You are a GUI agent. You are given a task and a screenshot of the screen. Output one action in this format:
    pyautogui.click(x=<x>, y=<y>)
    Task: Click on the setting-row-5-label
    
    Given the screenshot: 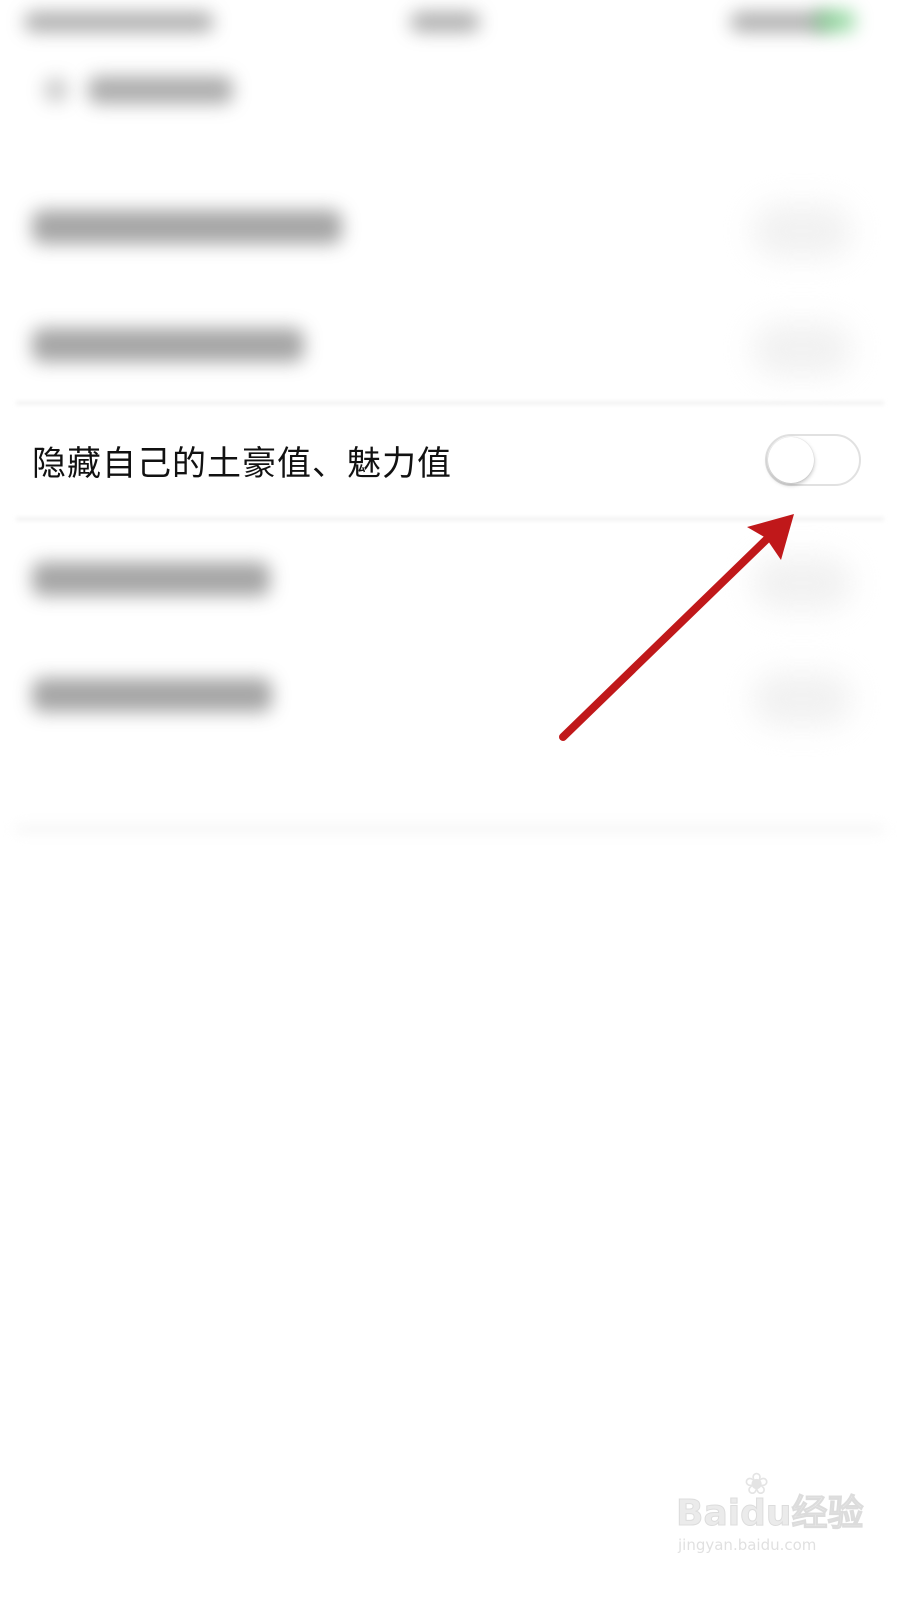 What is the action you would take?
    pyautogui.click(x=152, y=695)
    